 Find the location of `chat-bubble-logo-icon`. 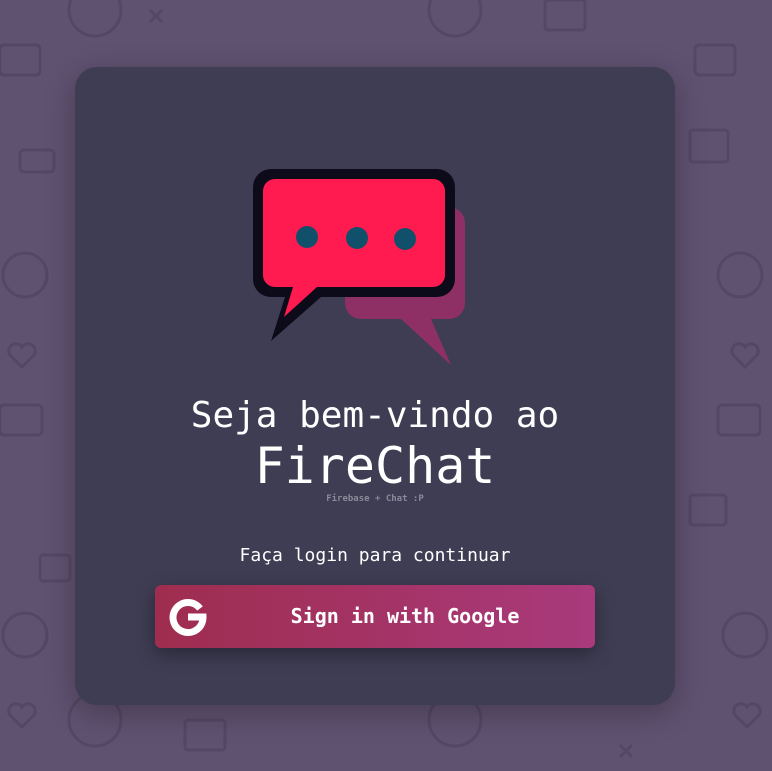

chat-bubble-logo-icon is located at coordinates (359, 267).